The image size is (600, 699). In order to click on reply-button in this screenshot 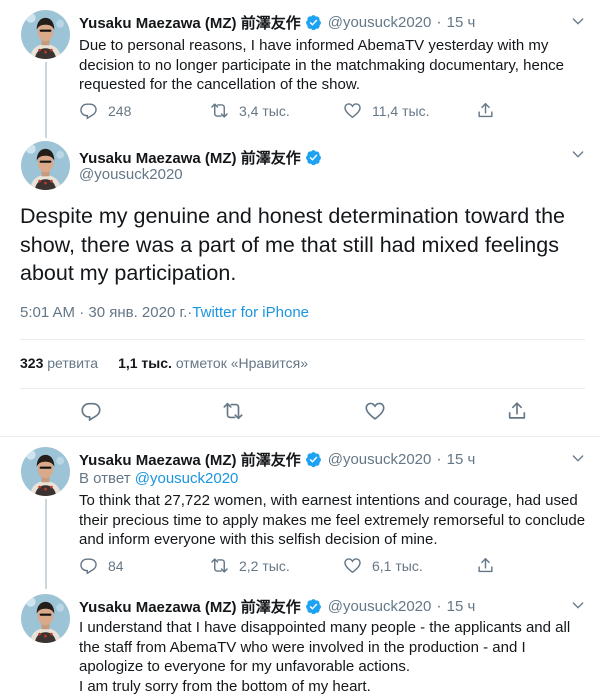, I will do `click(151, 411)`.